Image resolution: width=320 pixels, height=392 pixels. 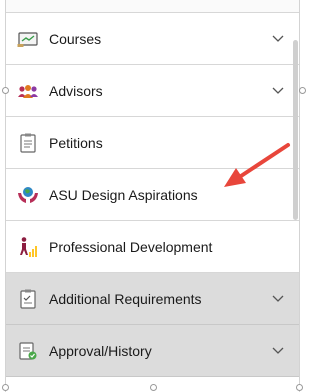 What do you see at coordinates (125, 298) in the screenshot?
I see `menu-item-label: Additional Requirements` at bounding box center [125, 298].